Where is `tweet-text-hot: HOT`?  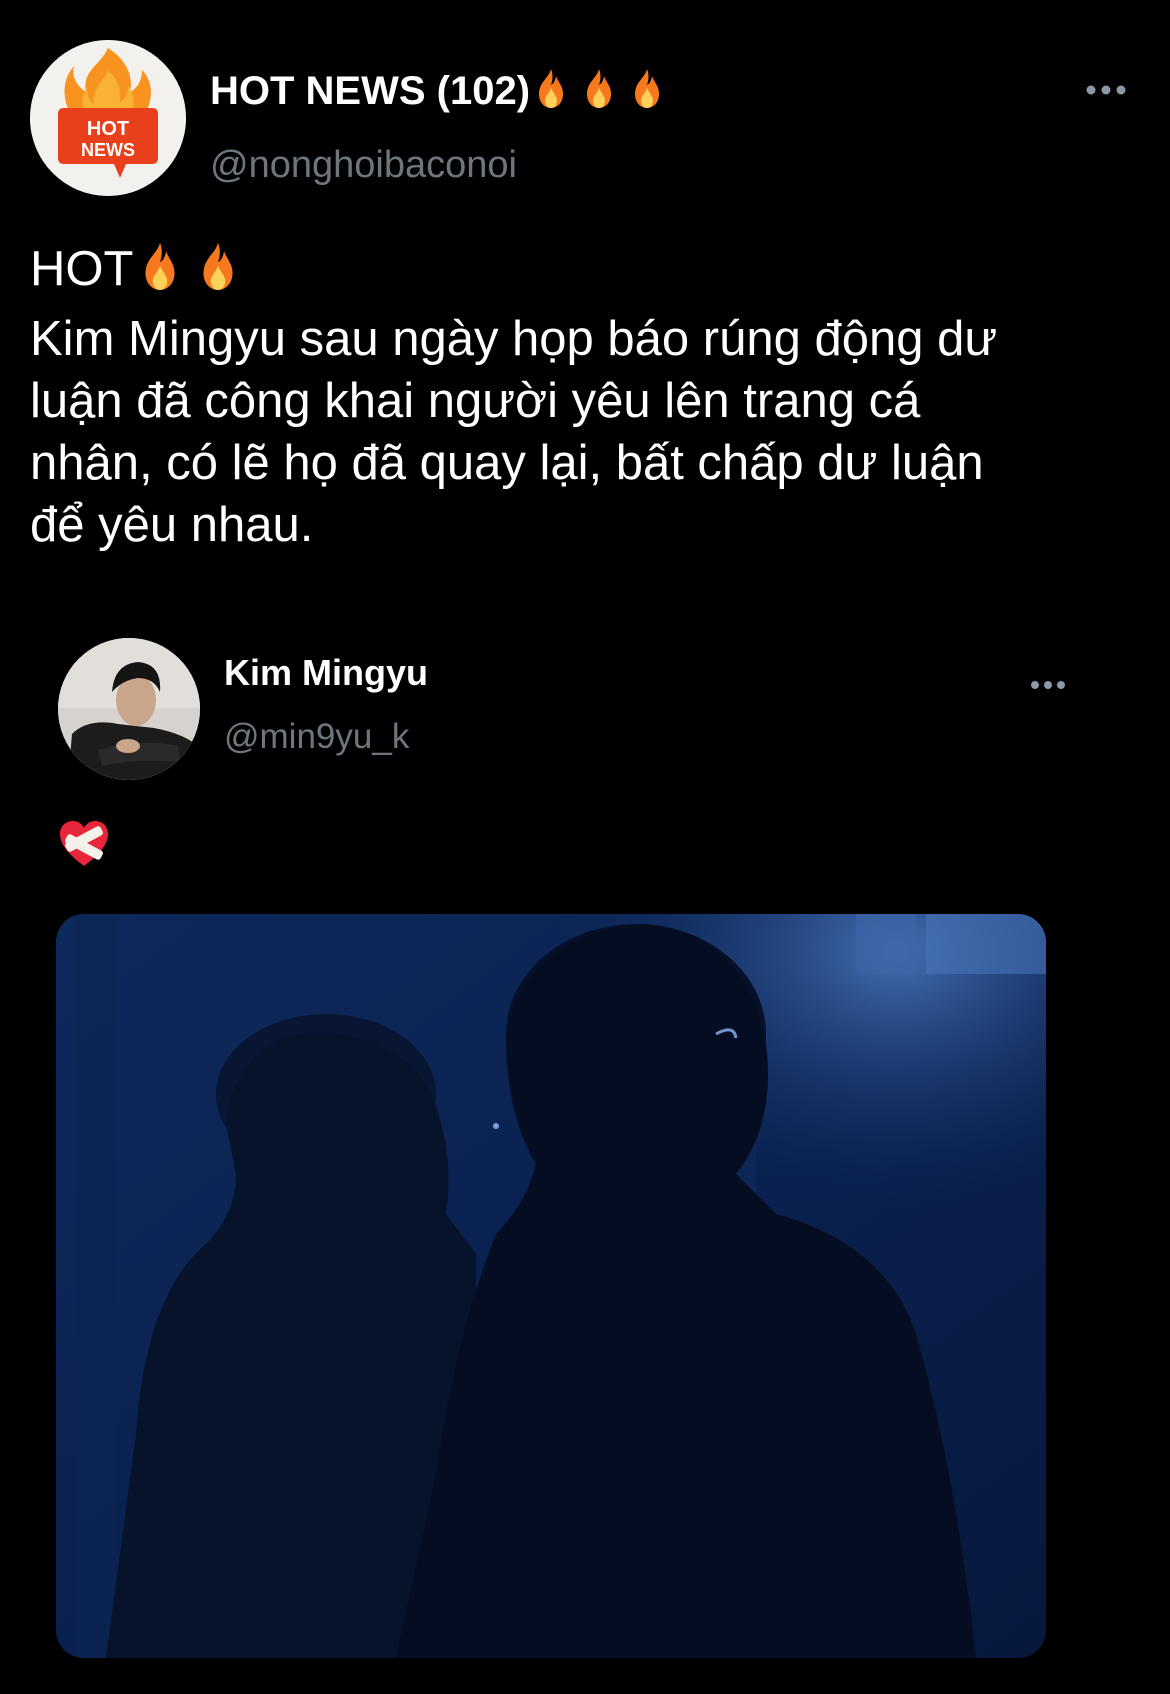 tweet-text-hot: HOT is located at coordinates (82, 269).